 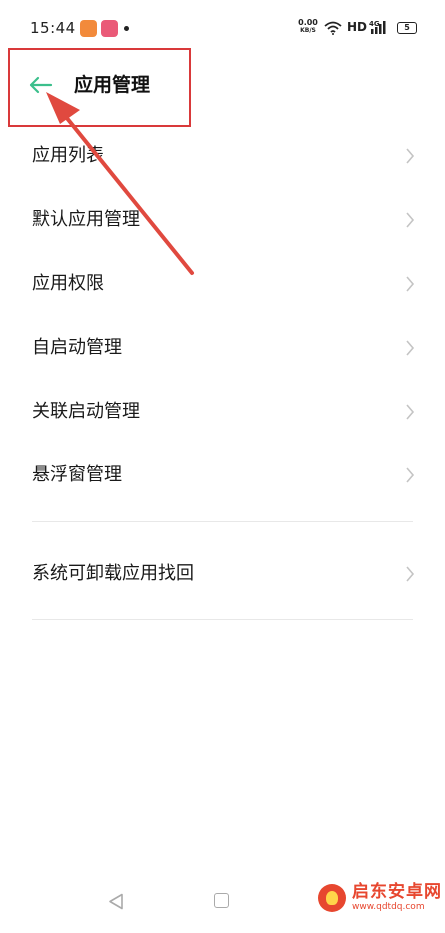 I want to click on signal-icon: 4G, so click(x=380, y=29).